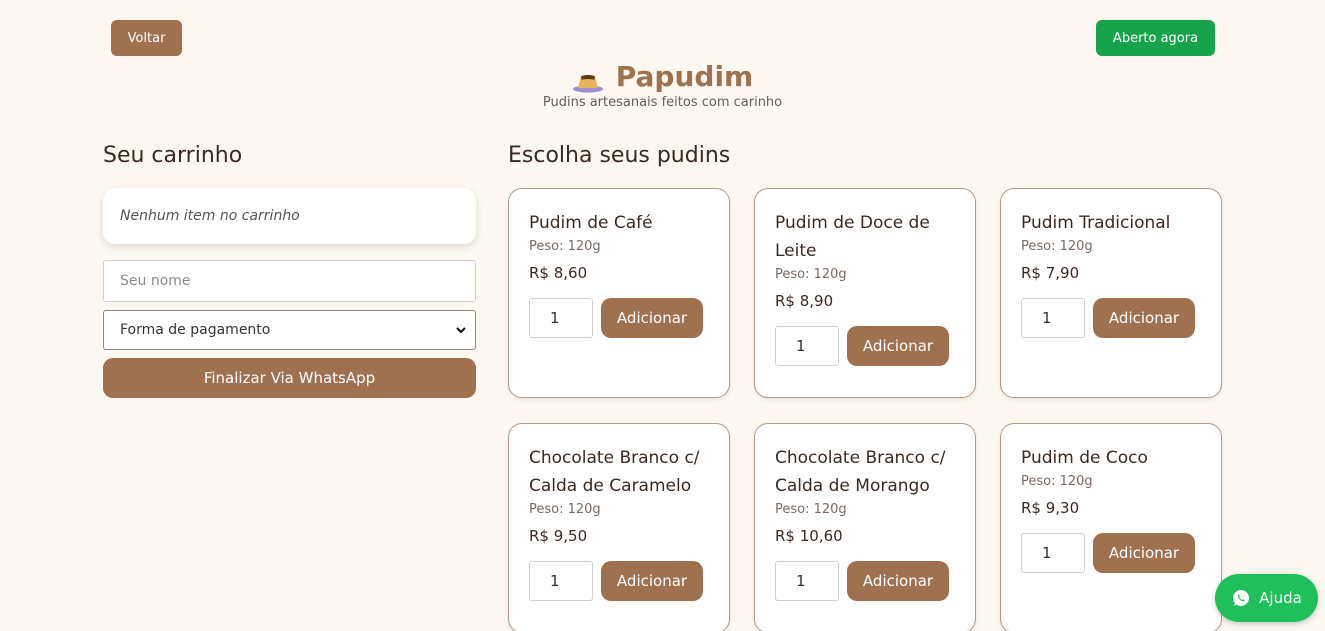 This screenshot has width=1325, height=631. I want to click on product-name: Pudim de Doce de Leite, so click(852, 237).